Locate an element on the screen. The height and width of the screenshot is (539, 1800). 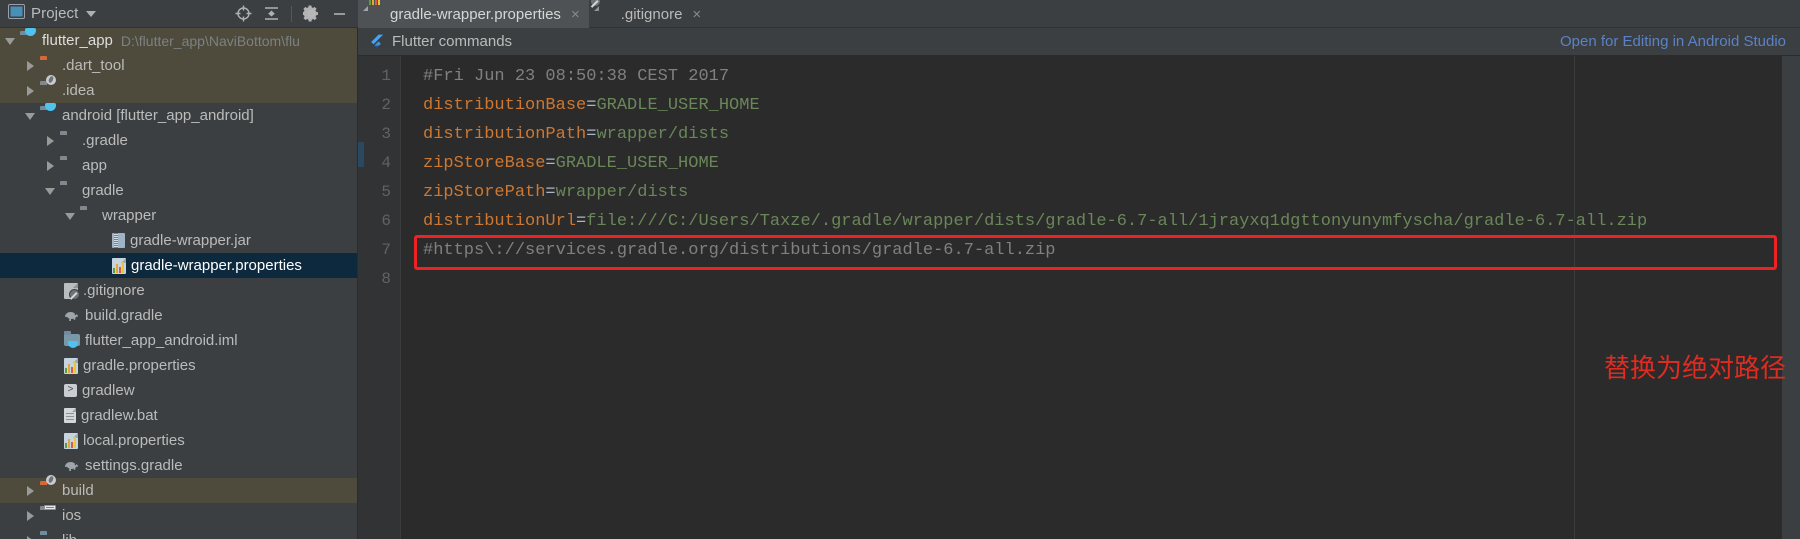
tree-row-gradle-dir: .gradle is located at coordinates (178, 140).